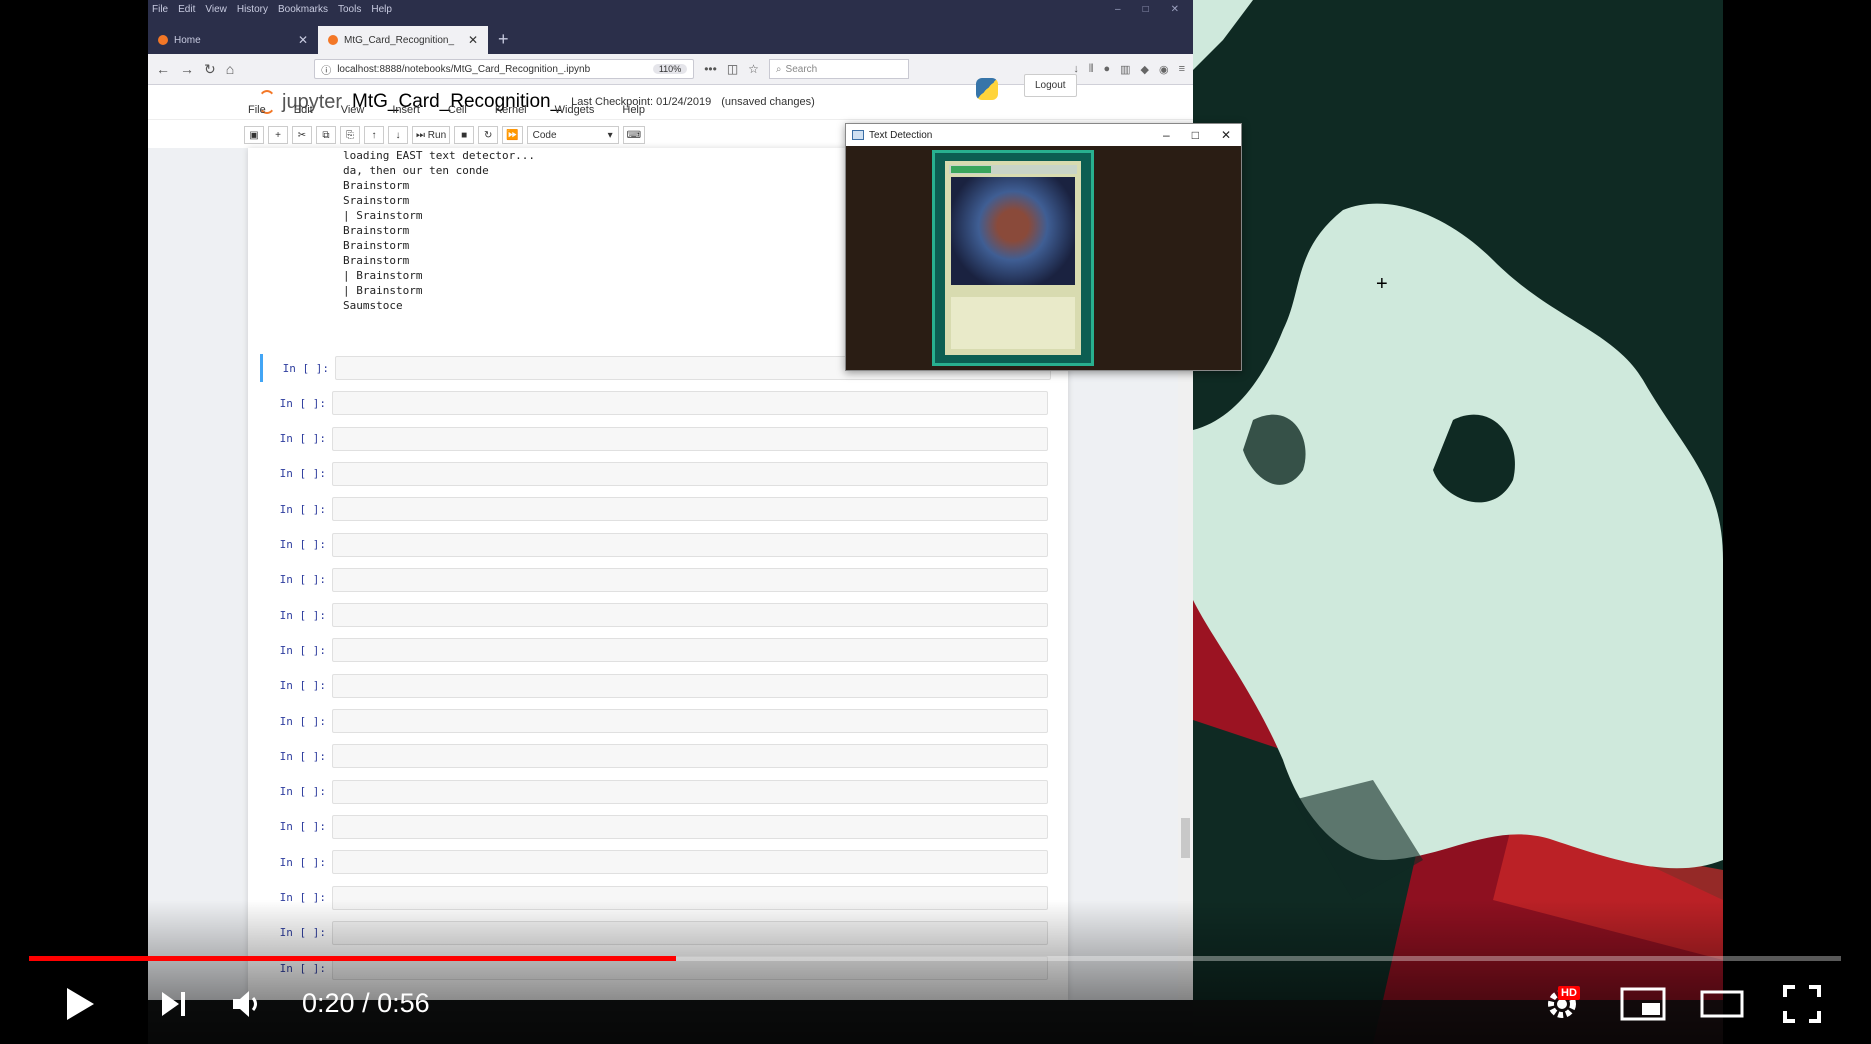 Image resolution: width=1871 pixels, height=1044 pixels. What do you see at coordinates (302, 756) in the screenshot?
I see `cell-prompt: In [ ]:` at bounding box center [302, 756].